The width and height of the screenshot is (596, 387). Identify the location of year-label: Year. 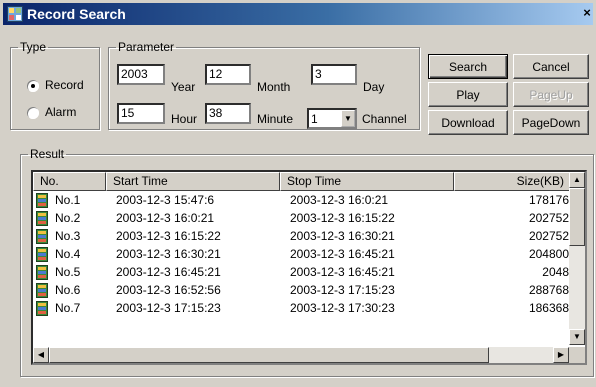
(183, 87).